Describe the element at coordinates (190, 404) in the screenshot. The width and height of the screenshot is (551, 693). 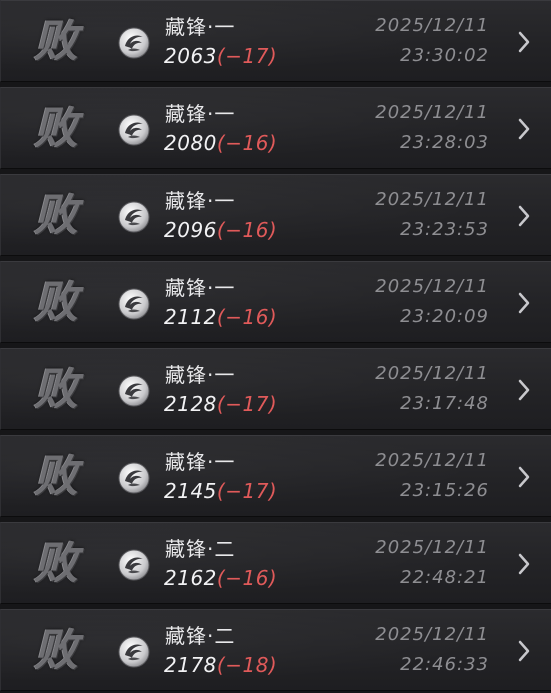
I see `rating-score: 2128` at that location.